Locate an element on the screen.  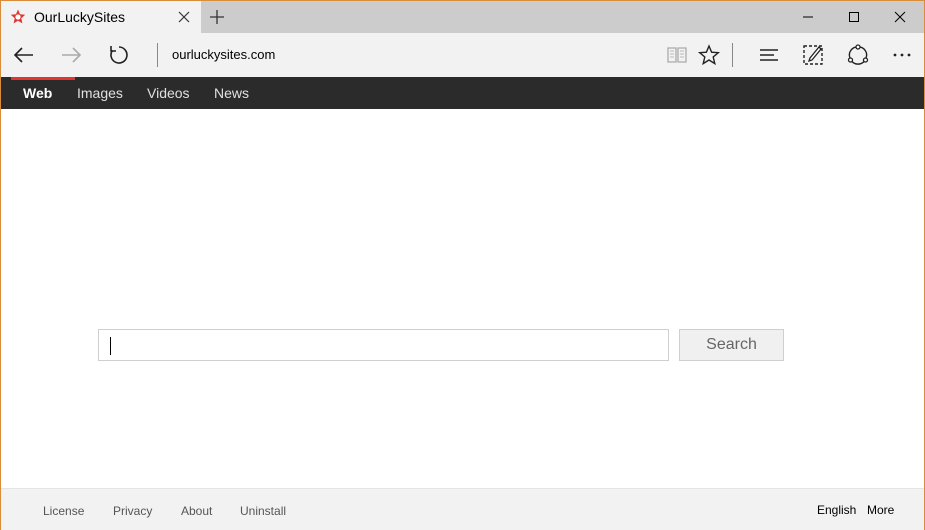
reading-view-icon is located at coordinates (677, 55).